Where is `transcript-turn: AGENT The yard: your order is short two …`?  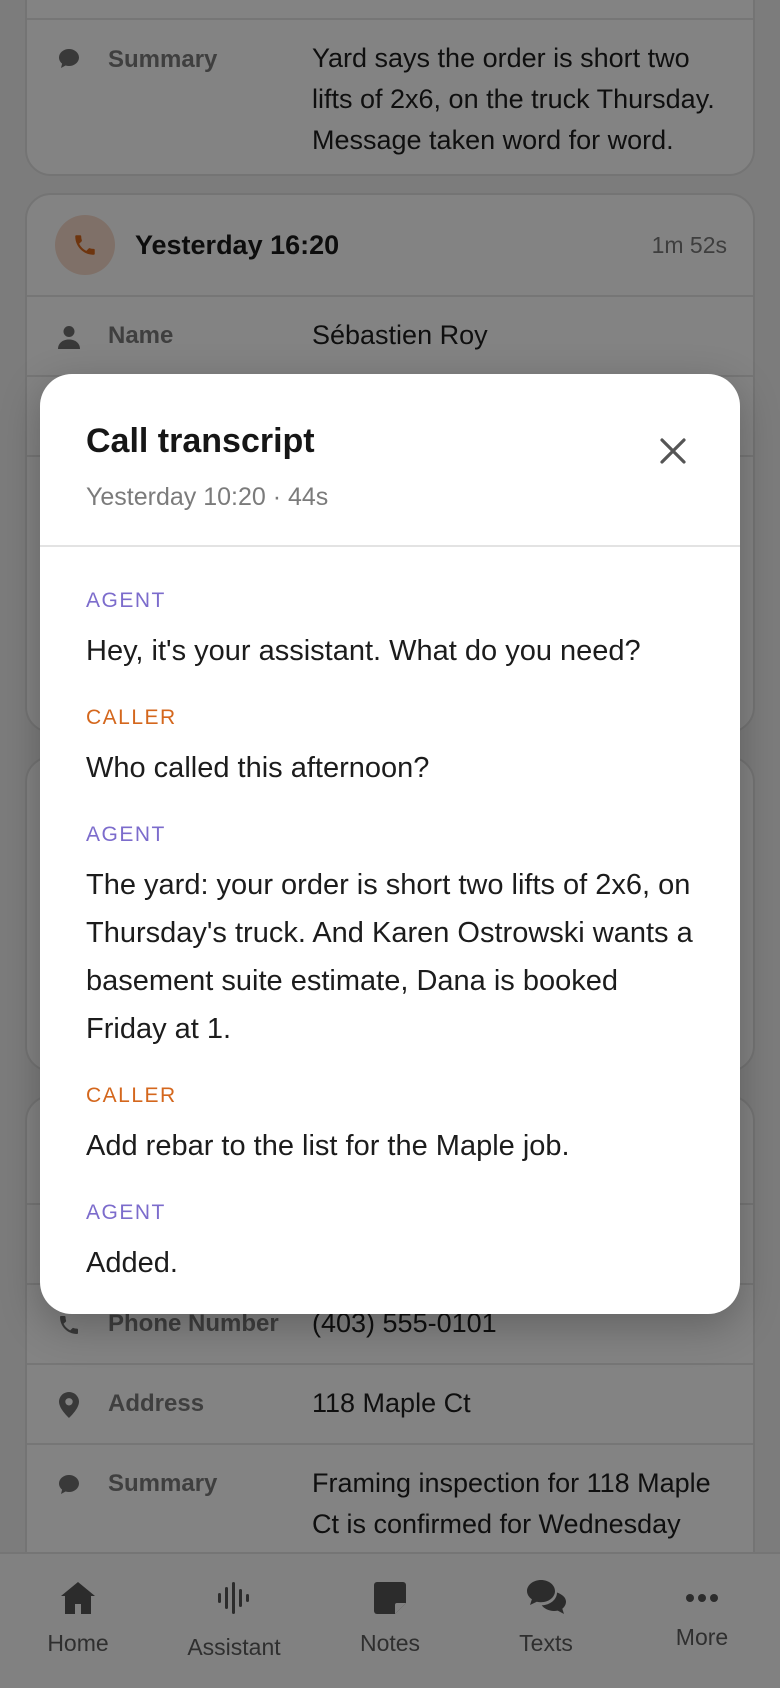 transcript-turn: AGENT The yard: your order is short two … is located at coordinates (393, 937).